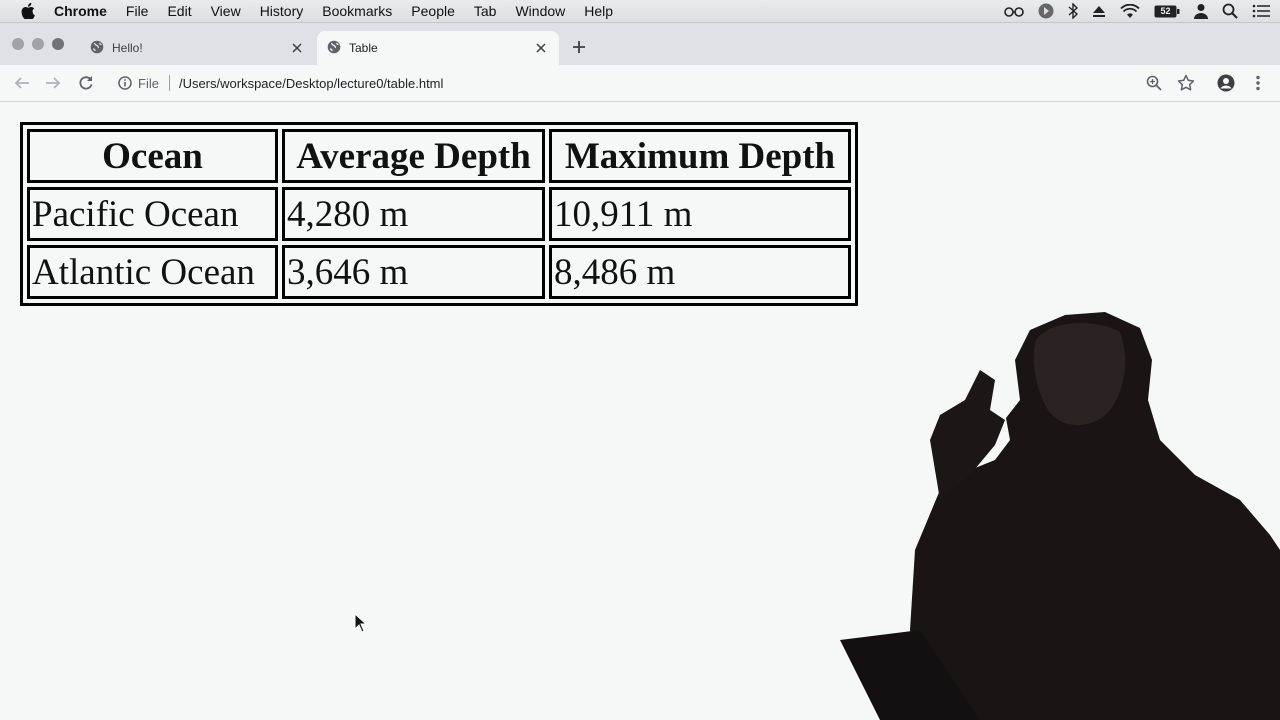  Describe the element at coordinates (700, 214) in the screenshot. I see `table-cell: 10,911 m` at that location.